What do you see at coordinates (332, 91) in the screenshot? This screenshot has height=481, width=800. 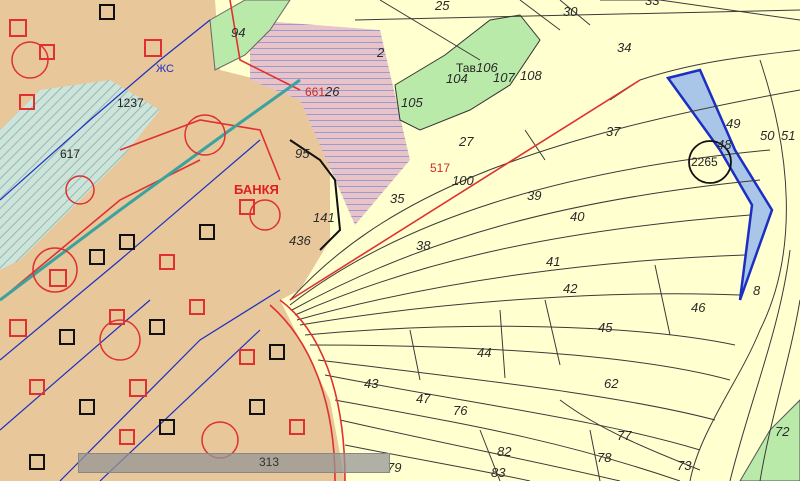 I see `parcel-label: 26` at bounding box center [332, 91].